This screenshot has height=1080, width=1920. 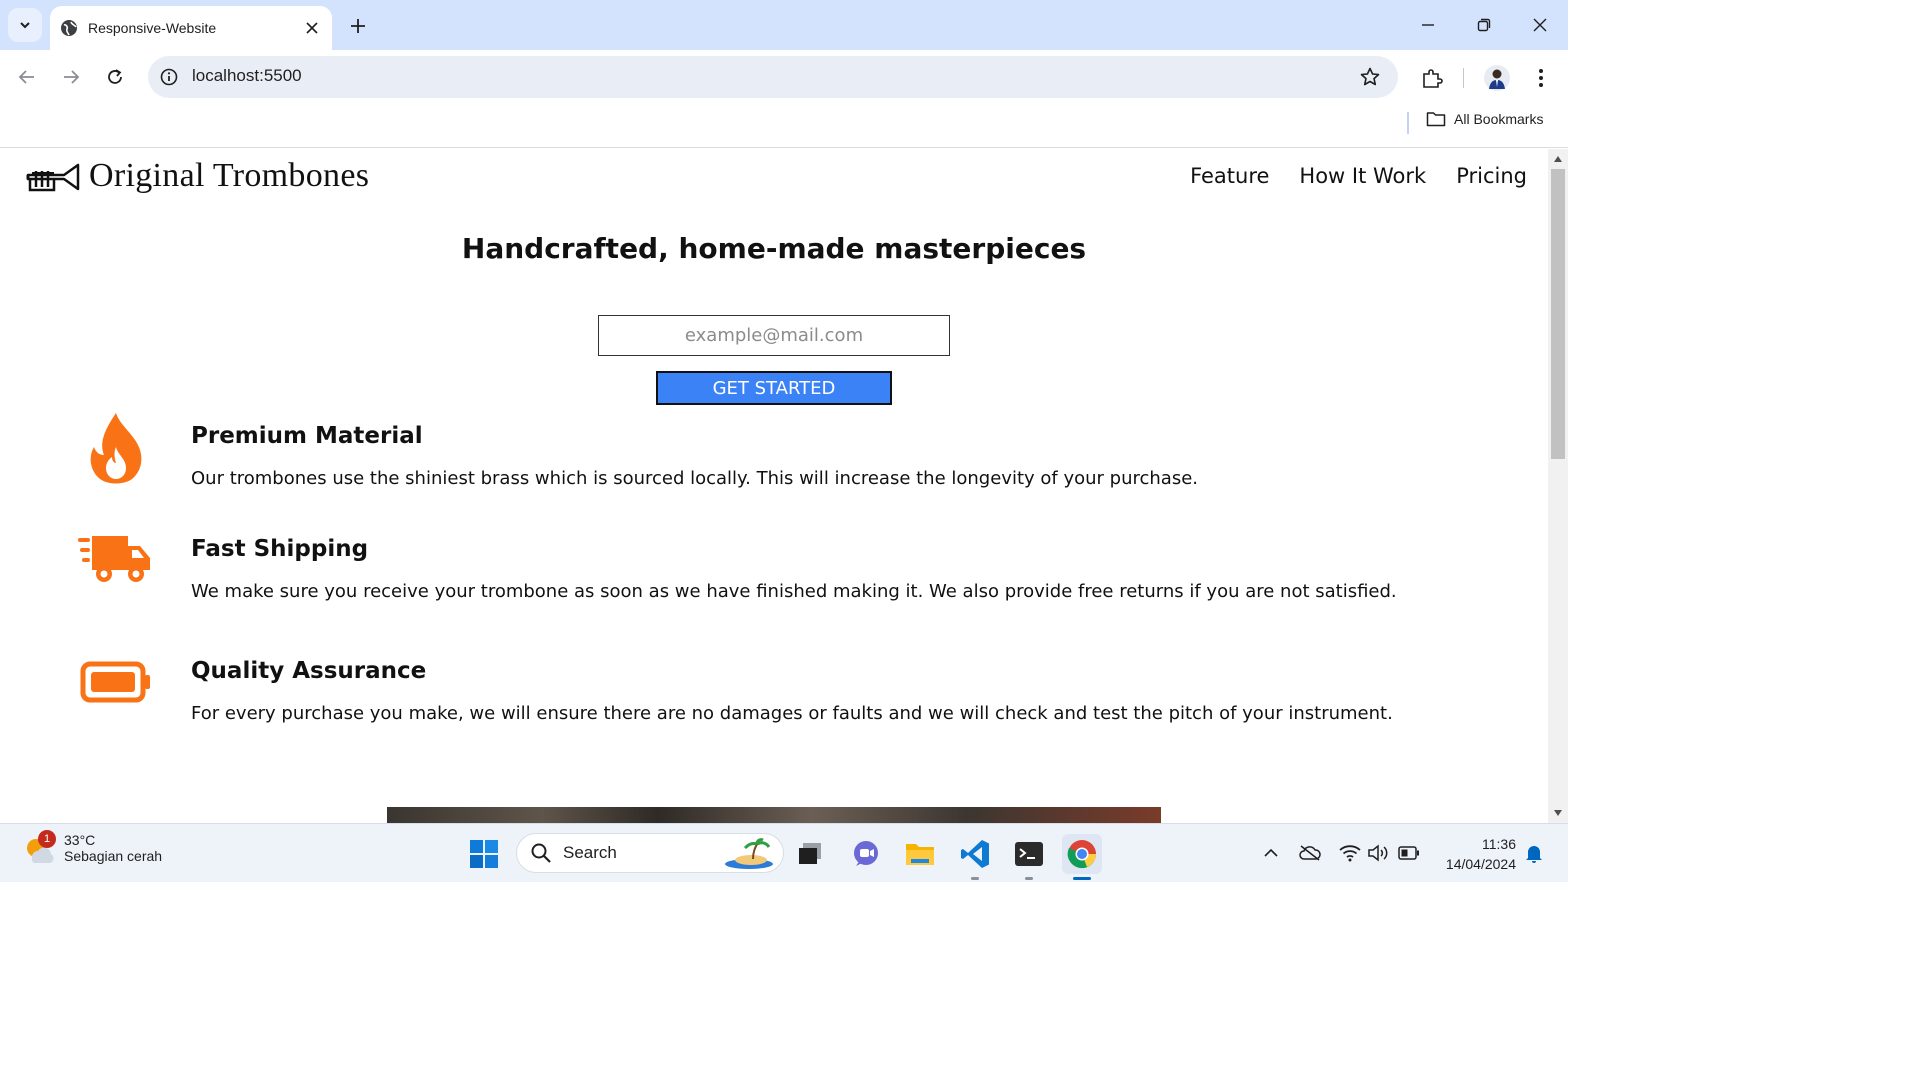 I want to click on island-illustration-icon, so click(x=749, y=853).